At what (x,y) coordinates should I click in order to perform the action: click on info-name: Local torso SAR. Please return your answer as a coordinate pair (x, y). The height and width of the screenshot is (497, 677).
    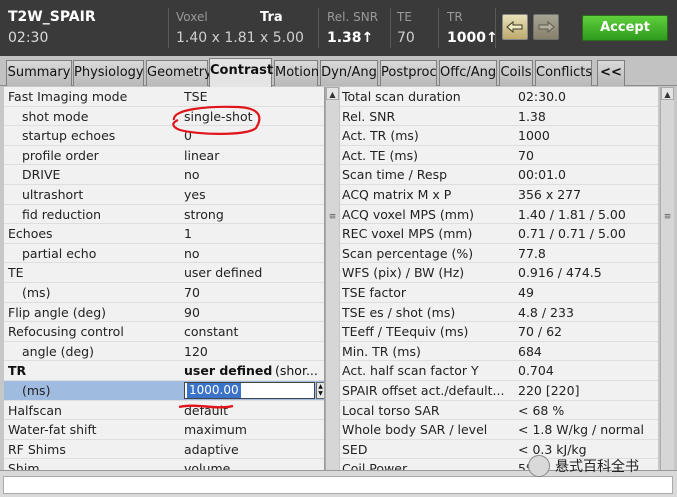
    Looking at the image, I should click on (391, 410).